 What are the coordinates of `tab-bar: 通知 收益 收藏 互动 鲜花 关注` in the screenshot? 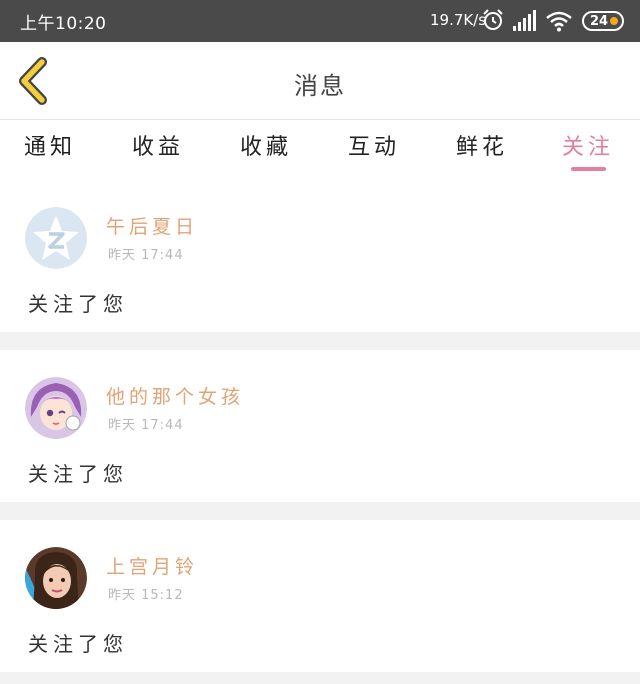 It's located at (320, 149).